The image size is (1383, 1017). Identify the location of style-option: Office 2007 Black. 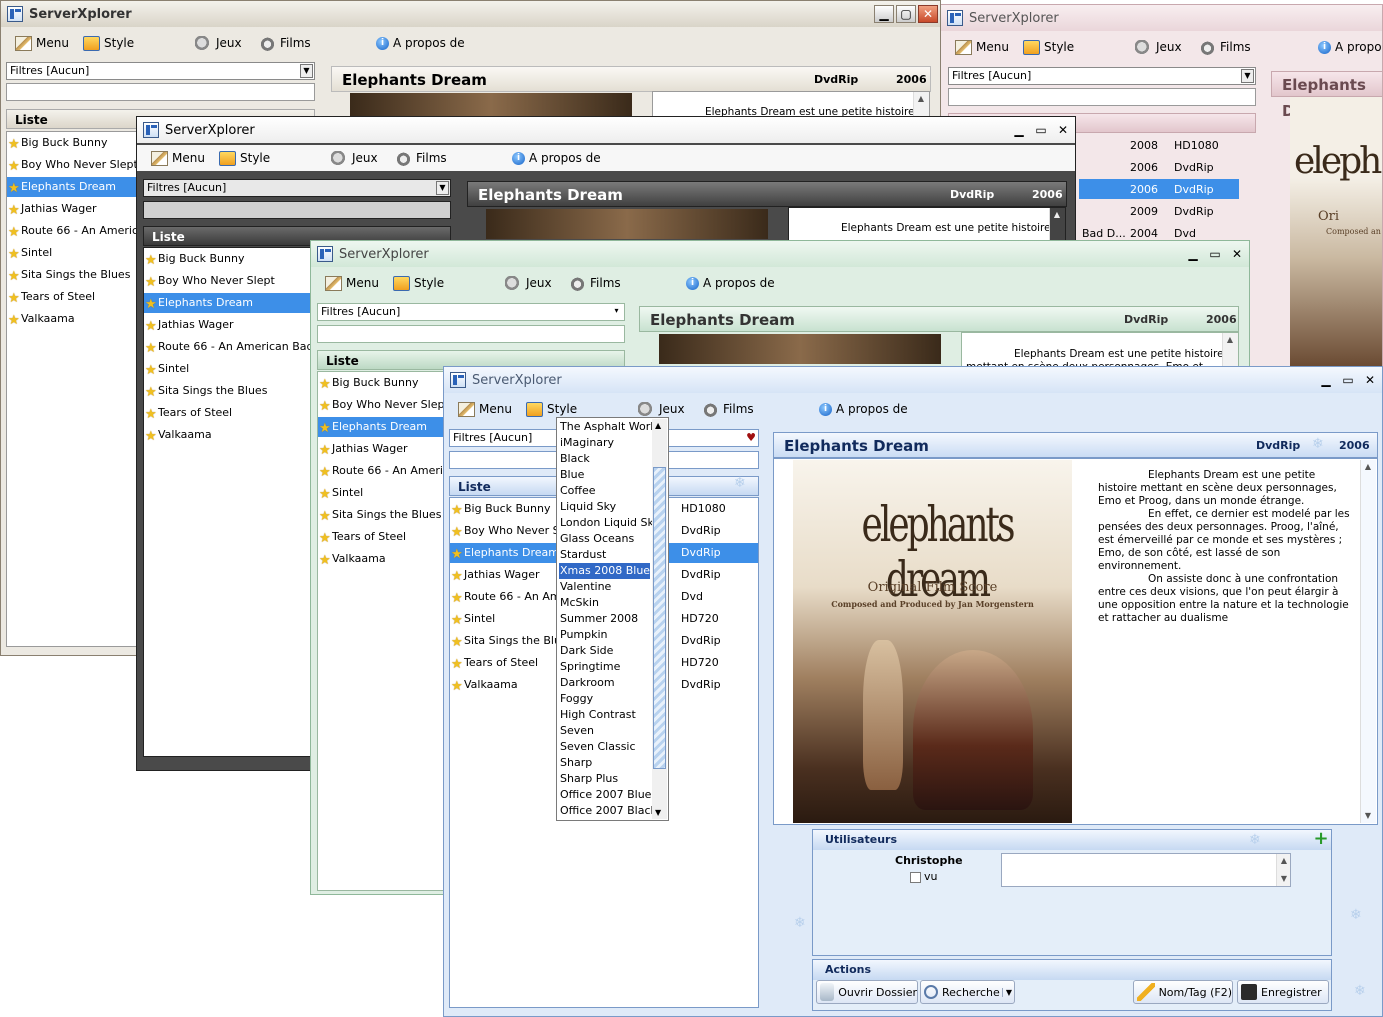
(608, 811).